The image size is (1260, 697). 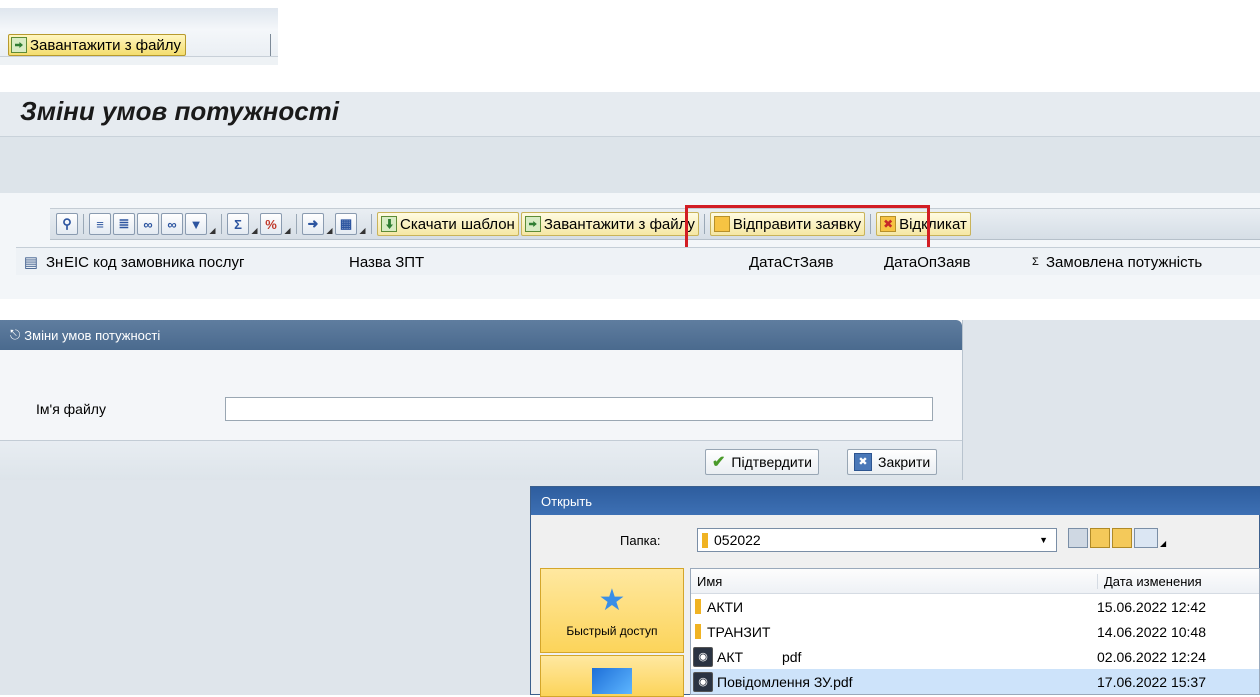 What do you see at coordinates (238, 224) in the screenshot?
I see `sum-icon: Σ` at bounding box center [238, 224].